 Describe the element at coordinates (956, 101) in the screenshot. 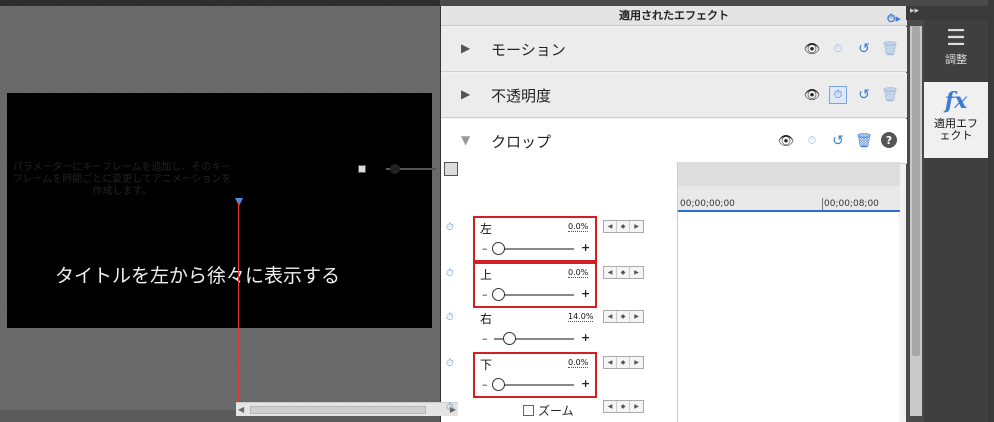

I see `fx-icon: fx` at that location.